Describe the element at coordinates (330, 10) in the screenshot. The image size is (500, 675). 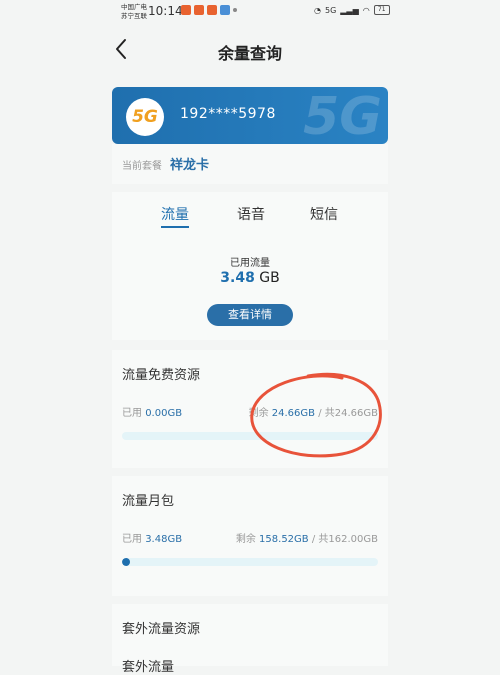
I see `signal-label: 5G` at that location.